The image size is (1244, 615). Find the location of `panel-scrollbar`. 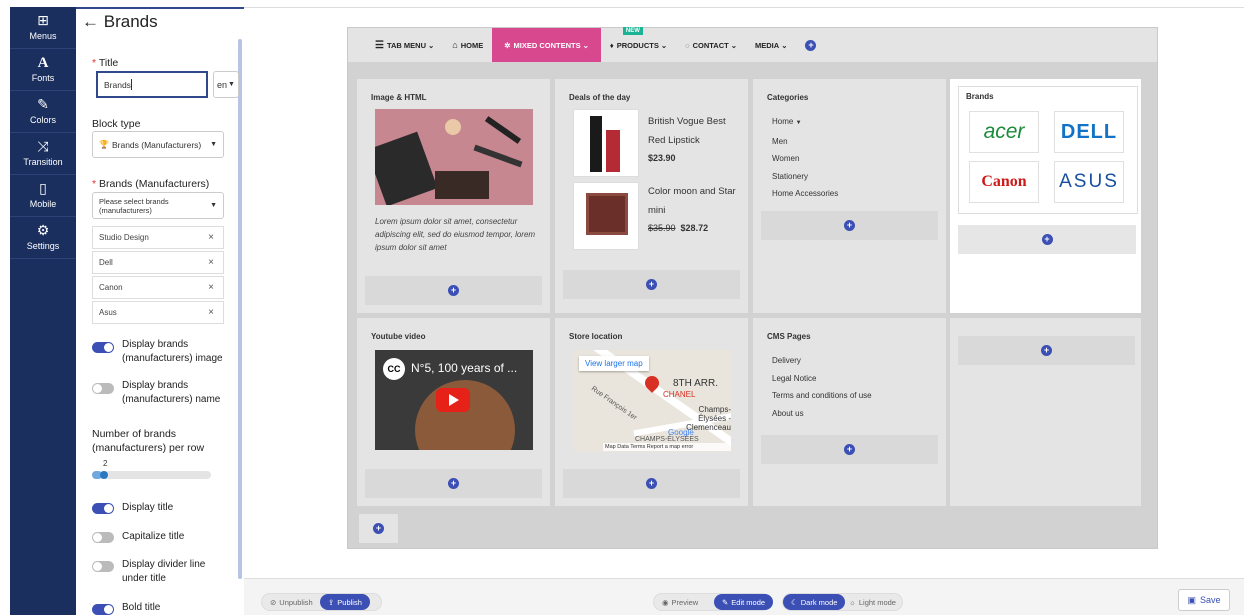

panel-scrollbar is located at coordinates (240, 309).